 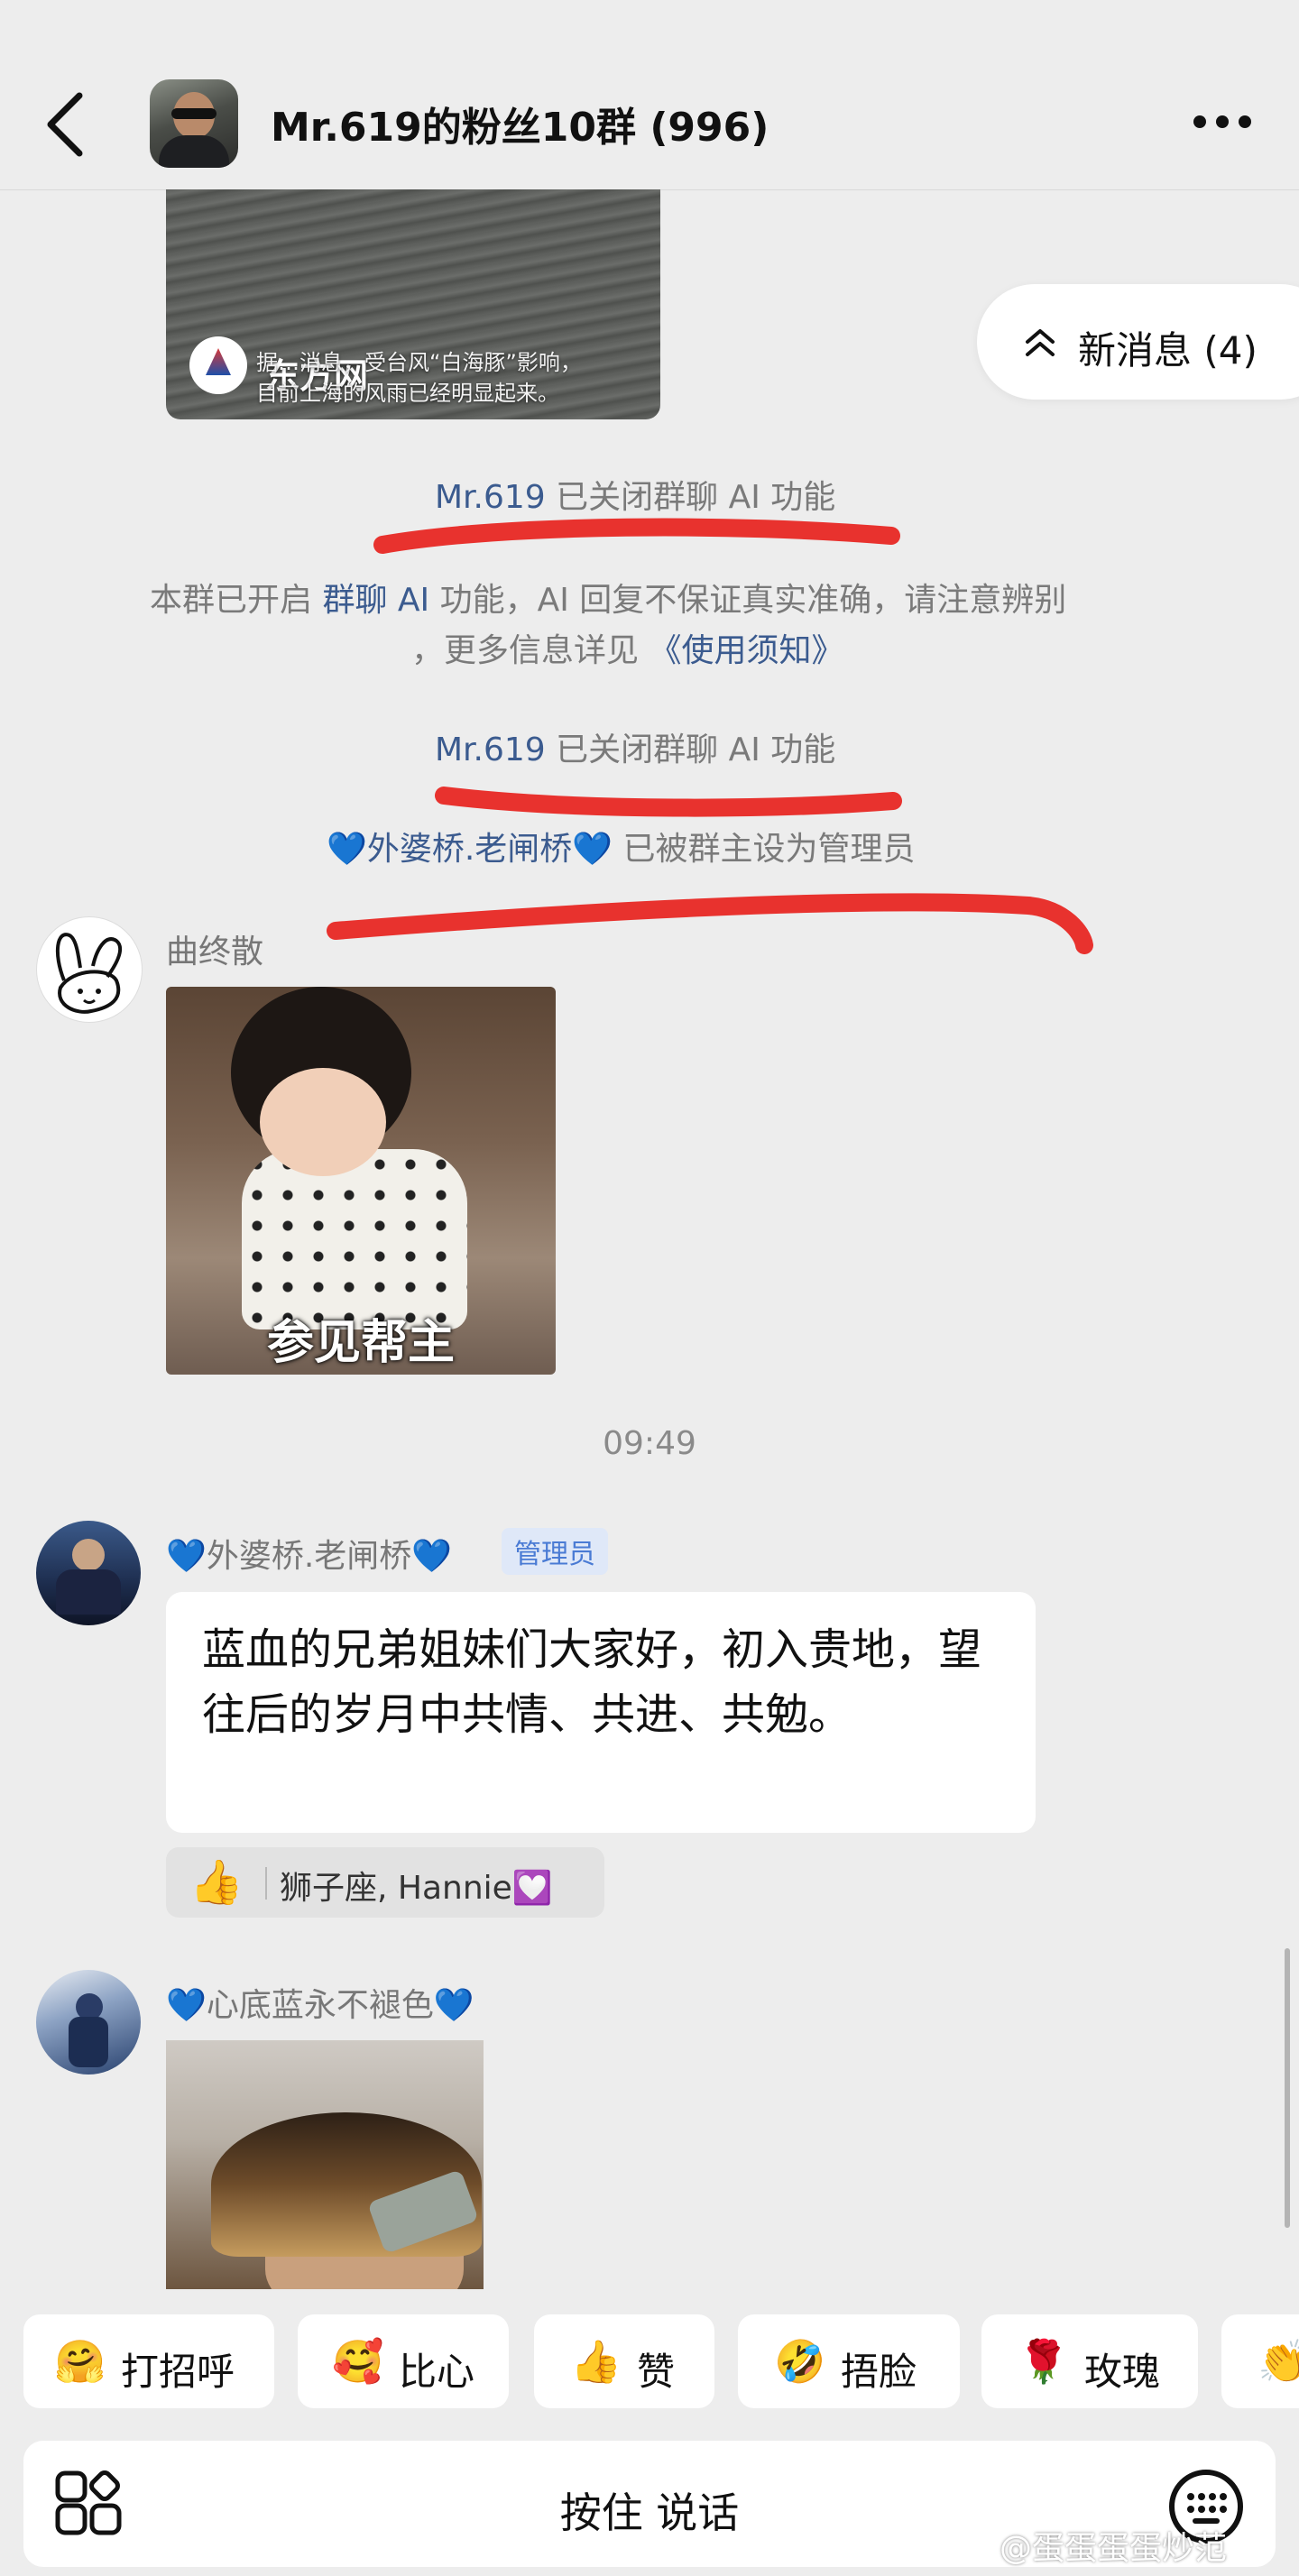 What do you see at coordinates (470, 849) in the screenshot?
I see `notice-user-link: 💙外婆桥.老闸桥💙` at bounding box center [470, 849].